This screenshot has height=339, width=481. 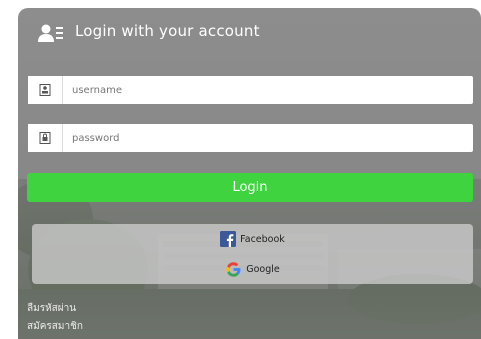 I want to click on lock-icon, so click(x=45, y=138).